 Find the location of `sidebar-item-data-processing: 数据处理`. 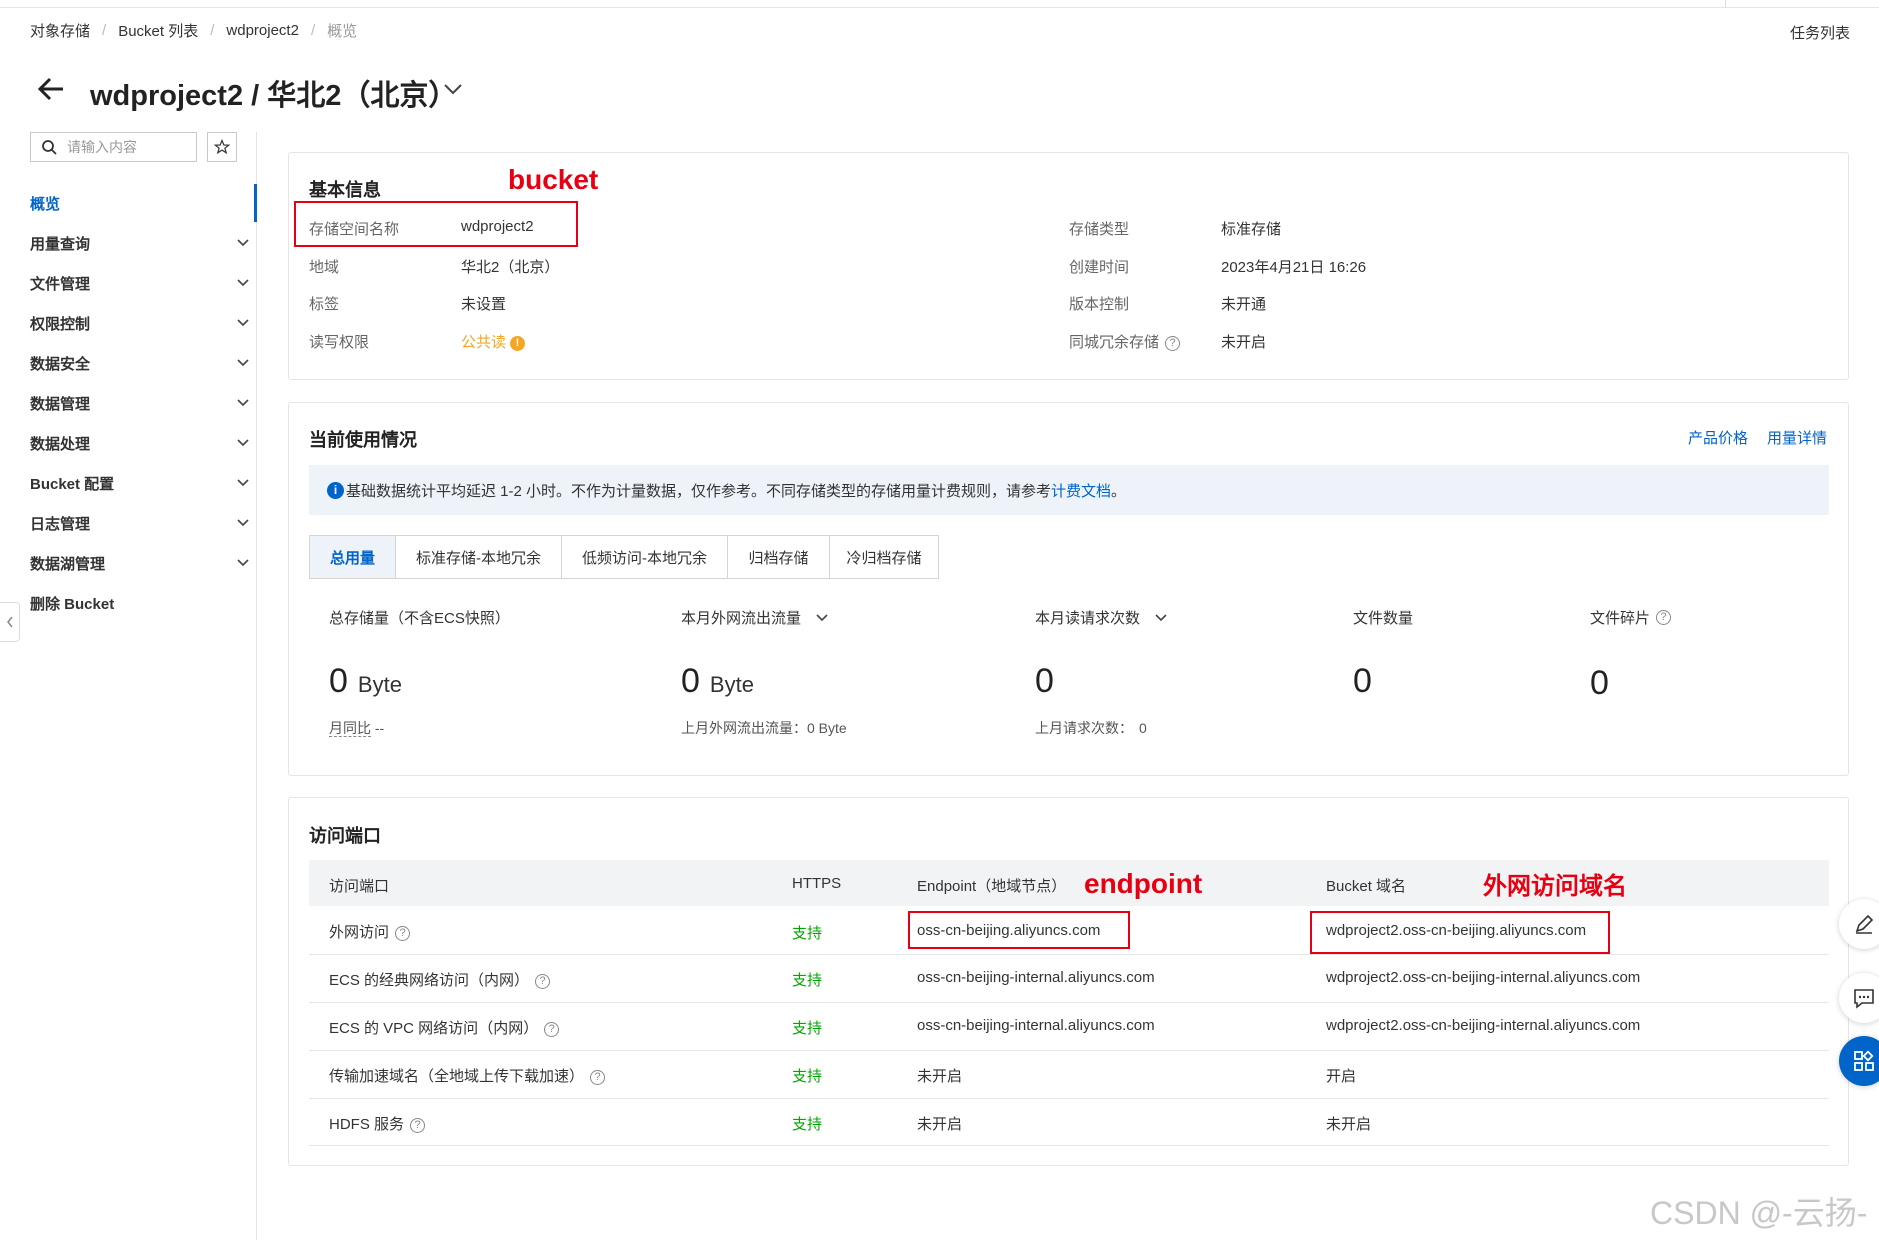

sidebar-item-data-processing: 数据处理 is located at coordinates (140, 443).